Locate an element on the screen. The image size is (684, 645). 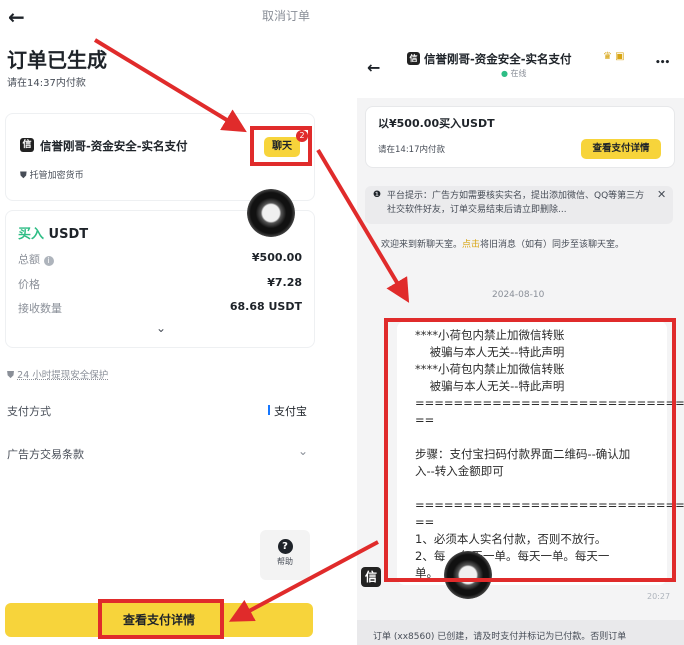
help-icon: ? is located at coordinates (285, 546).